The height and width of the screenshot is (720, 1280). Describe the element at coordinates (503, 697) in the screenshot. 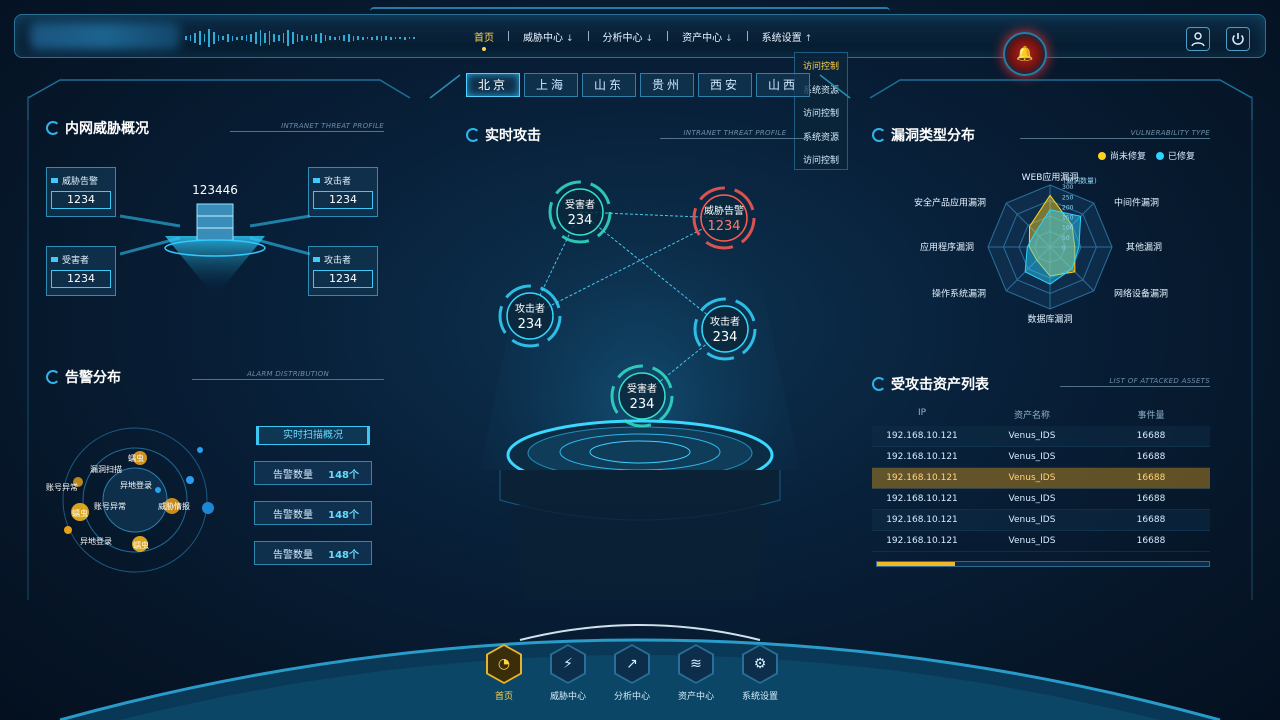

I see `bottom-nav-label: 首页` at that location.